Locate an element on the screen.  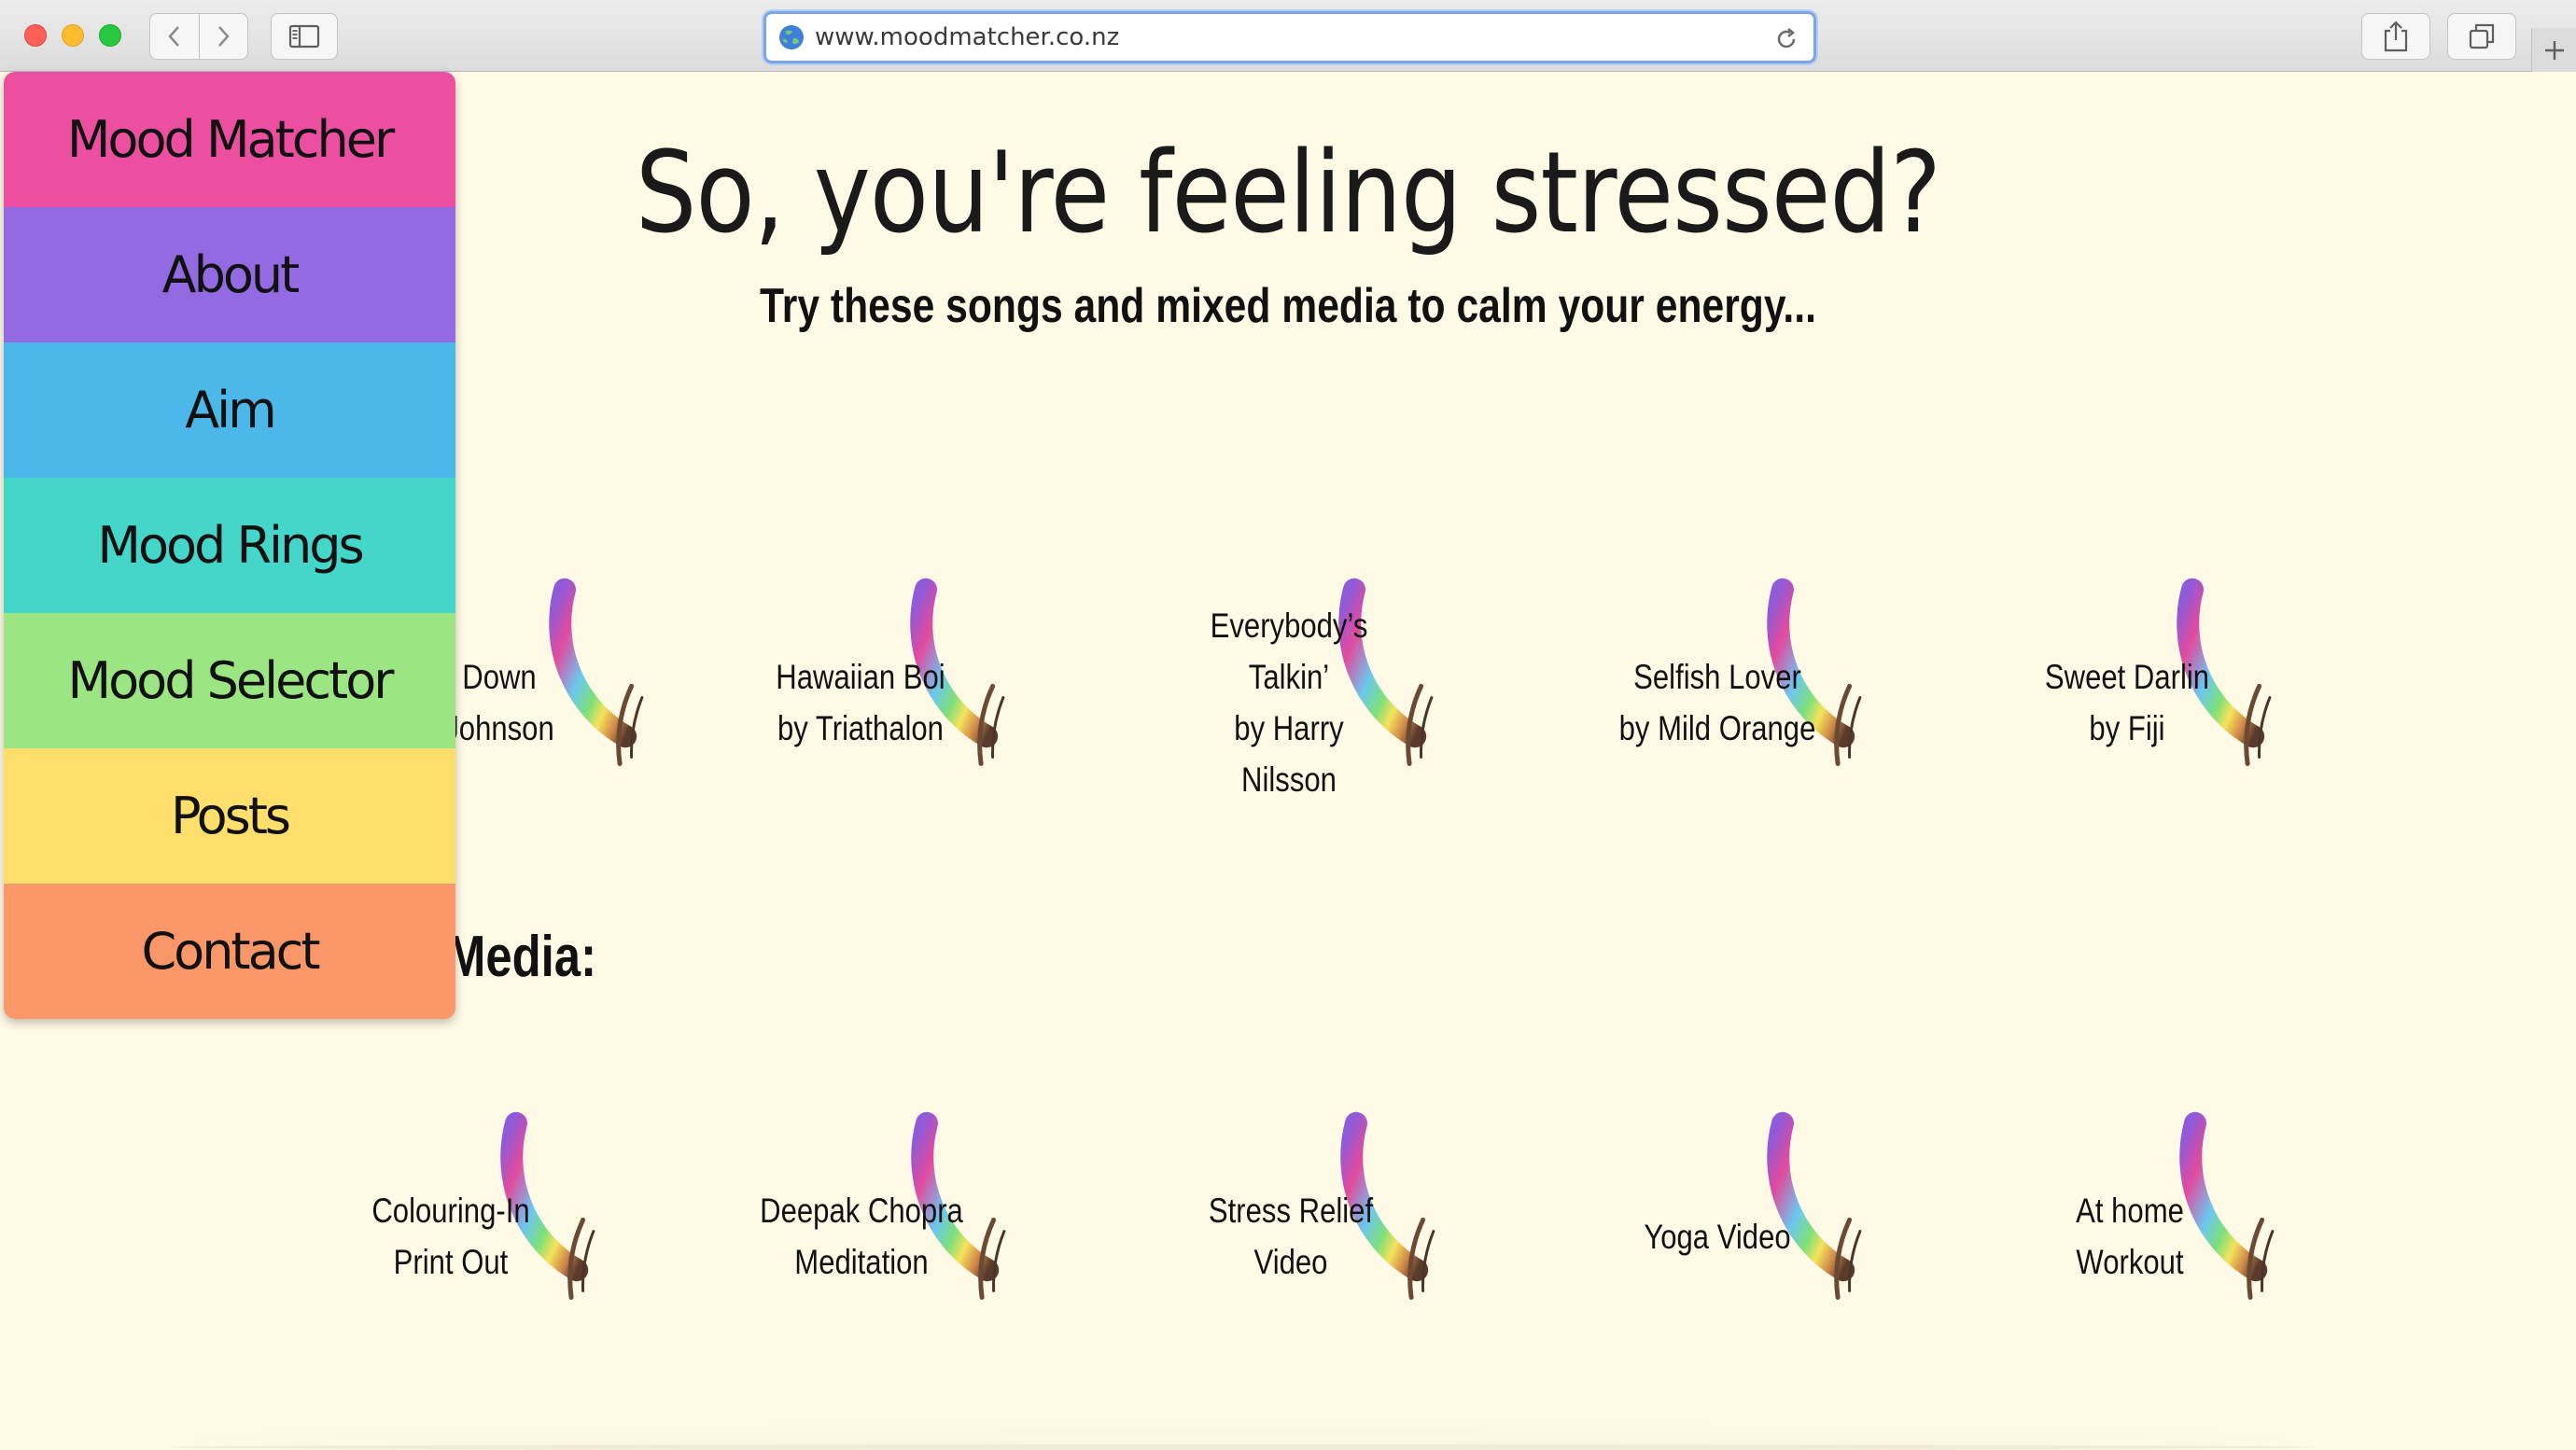
share-icon is located at coordinates (2396, 36).